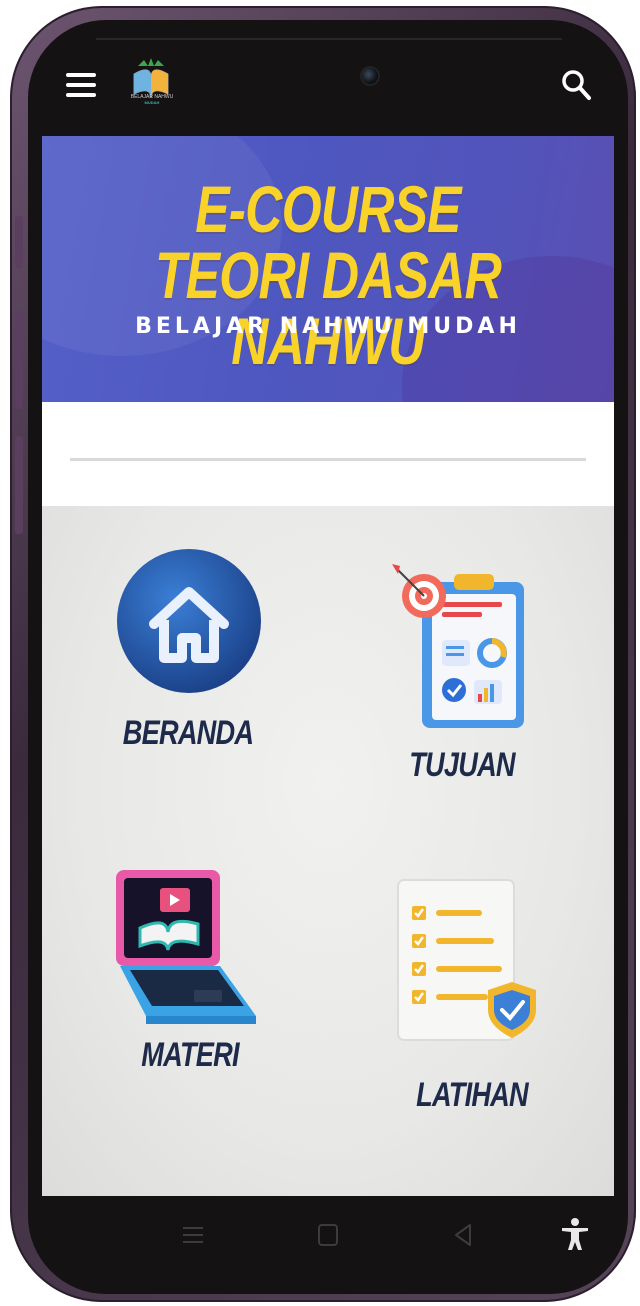 Image resolution: width=640 pixels, height=1306 pixels. I want to click on app-bar: BELAJAR NAHWU MUDAH, so click(328, 88).